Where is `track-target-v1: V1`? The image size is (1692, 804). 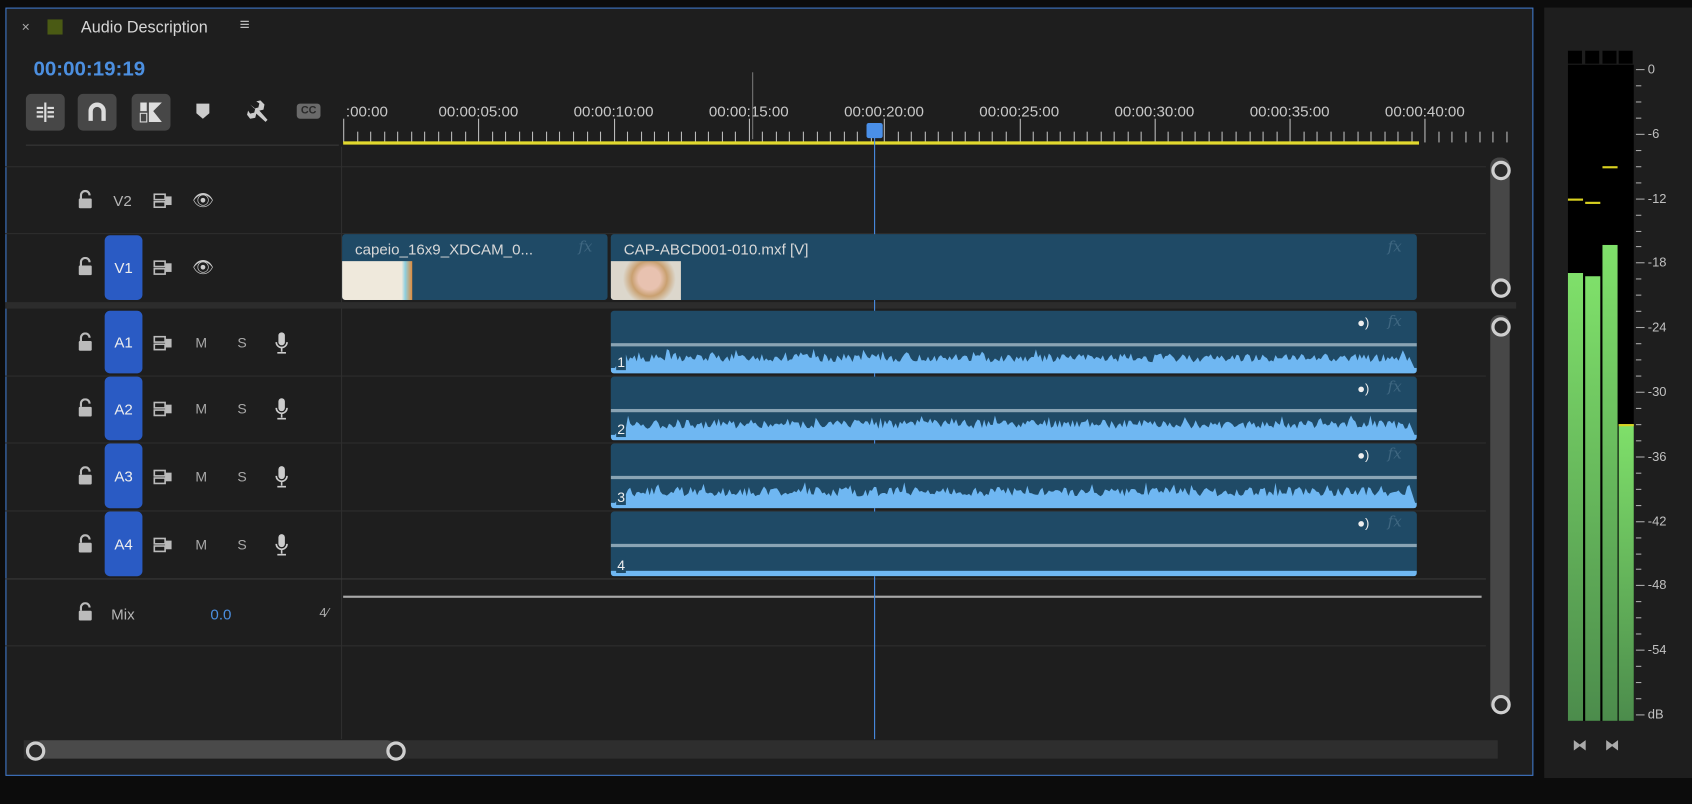
track-target-v1: V1 is located at coordinates (123, 267).